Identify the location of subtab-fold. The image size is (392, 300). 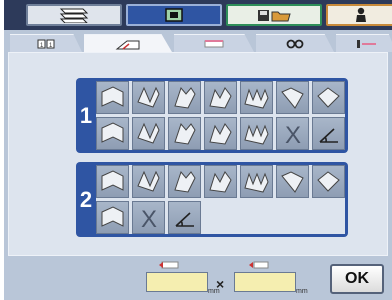
(128, 43).